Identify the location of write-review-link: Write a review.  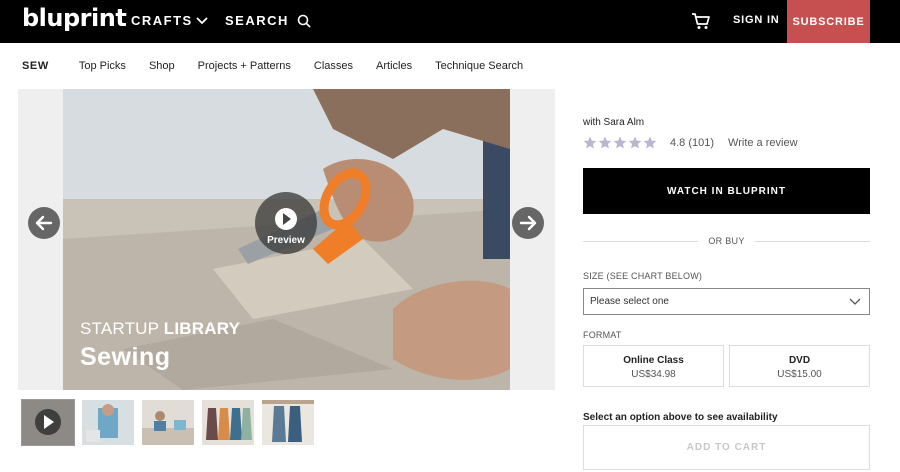
(762, 143).